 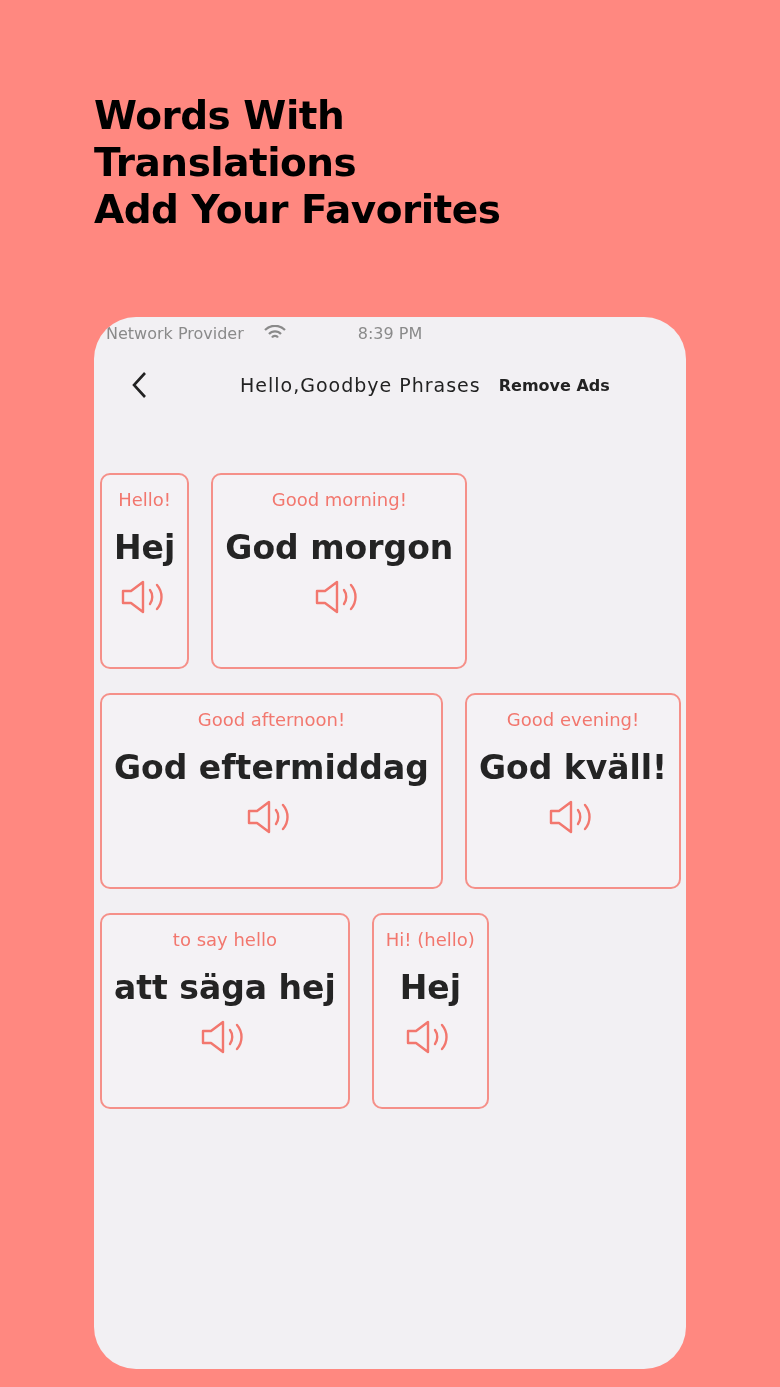 I want to click on phrase-card: Hello! Hej, so click(x=145, y=571).